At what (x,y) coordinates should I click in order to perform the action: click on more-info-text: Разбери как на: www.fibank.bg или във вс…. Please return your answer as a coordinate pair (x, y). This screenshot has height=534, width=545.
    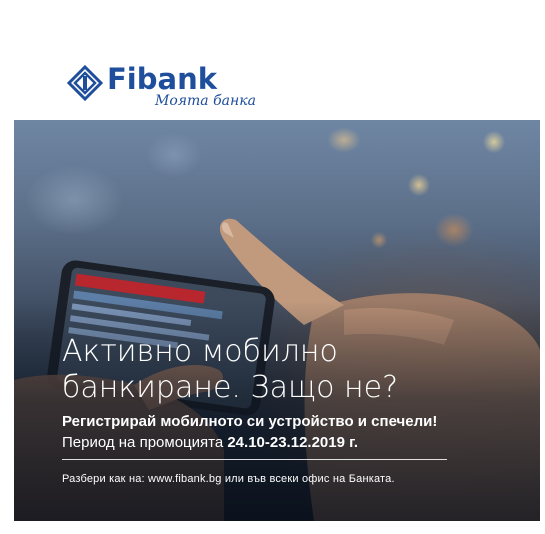
    Looking at the image, I should click on (228, 479).